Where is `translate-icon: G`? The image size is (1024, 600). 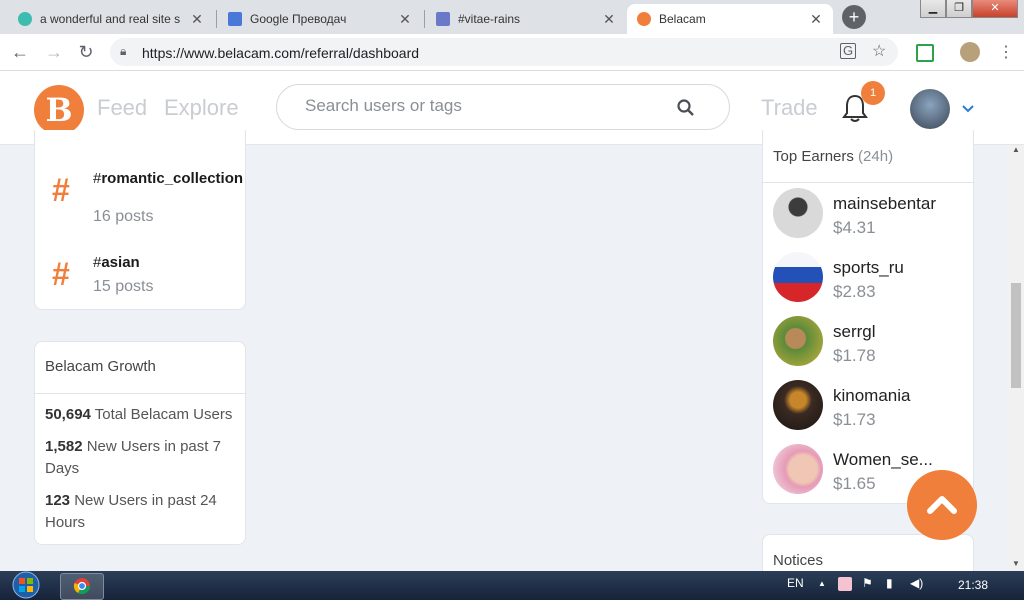 translate-icon: G is located at coordinates (848, 51).